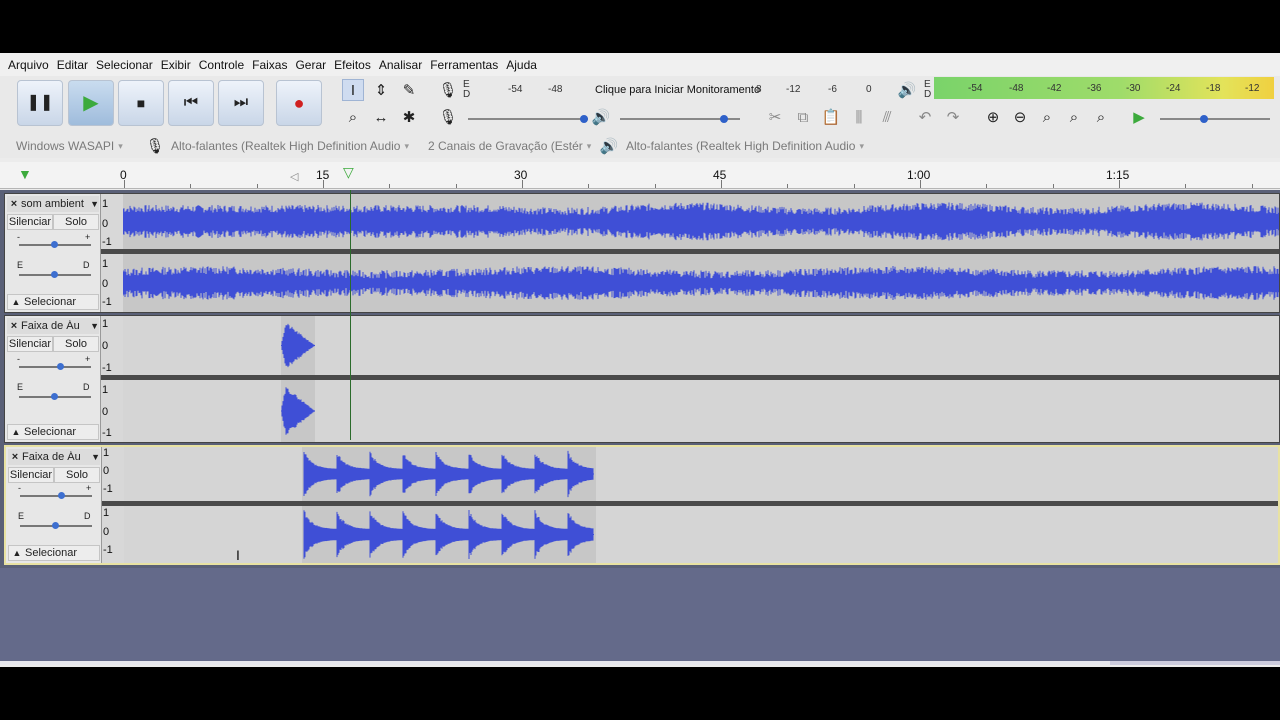  Describe the element at coordinates (775, 117) in the screenshot. I see `cut-icon: ✂` at that location.